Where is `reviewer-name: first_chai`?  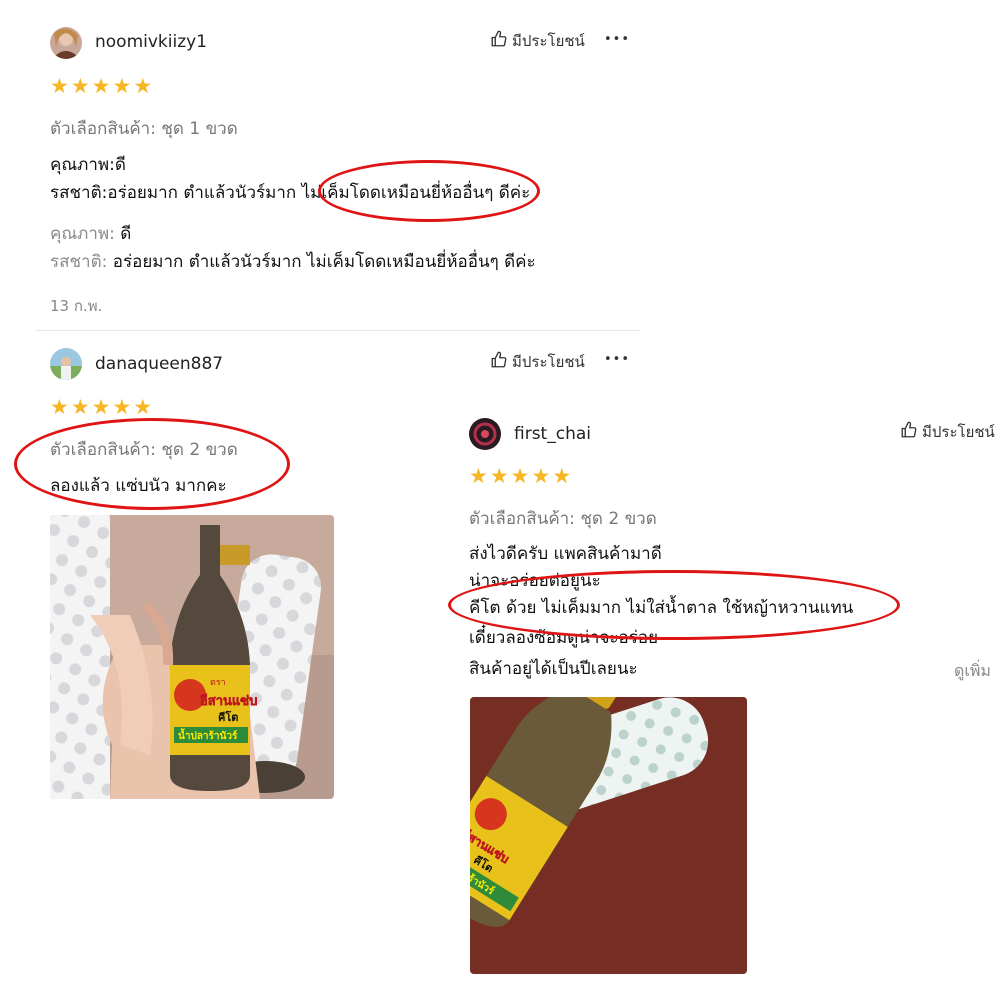
reviewer-name: first_chai is located at coordinates (552, 434).